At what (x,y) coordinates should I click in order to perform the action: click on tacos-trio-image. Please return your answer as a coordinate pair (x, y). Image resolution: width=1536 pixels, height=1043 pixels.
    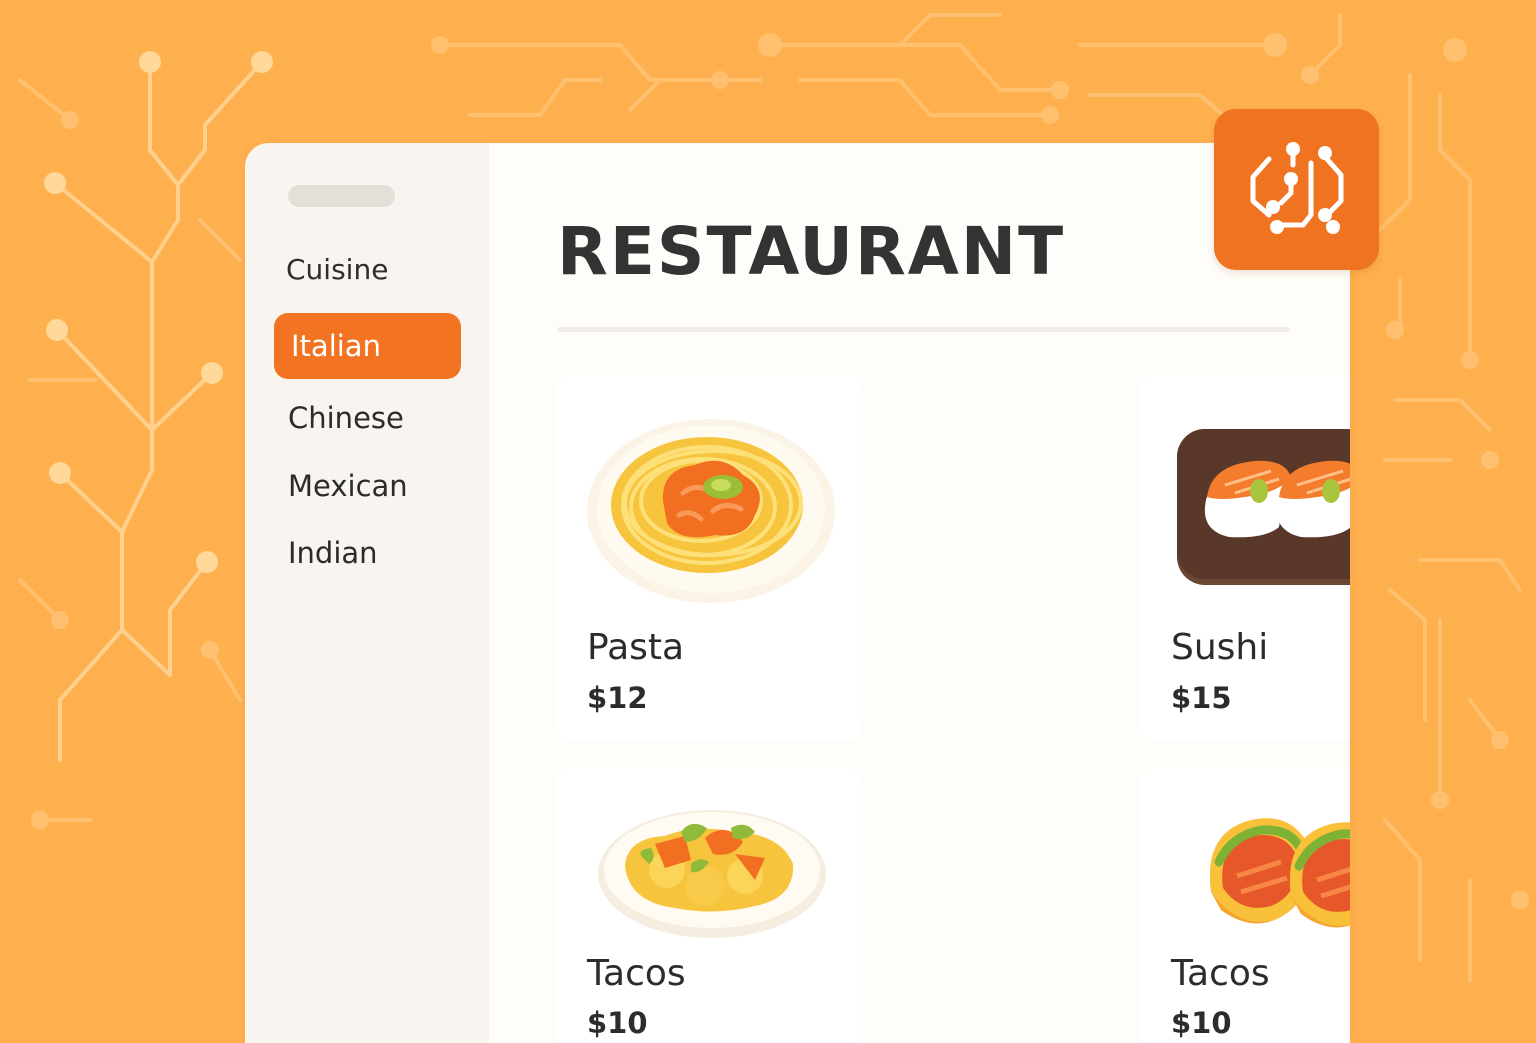
    Looking at the image, I should click on (1279, 873).